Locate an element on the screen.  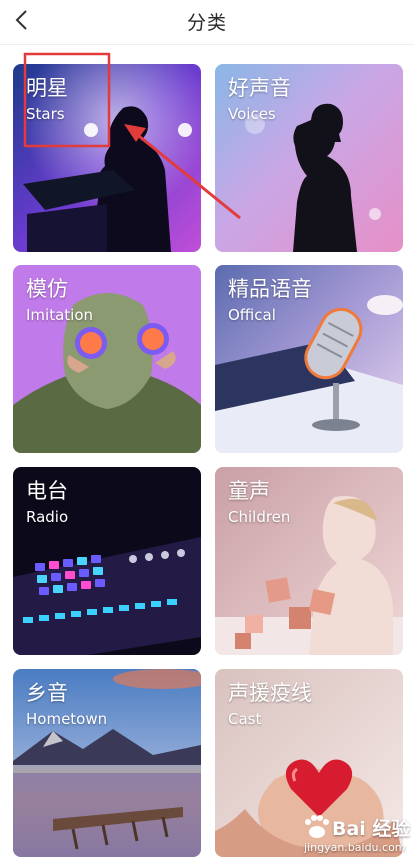
category-title-zh: 模仿 is located at coordinates (47, 289).